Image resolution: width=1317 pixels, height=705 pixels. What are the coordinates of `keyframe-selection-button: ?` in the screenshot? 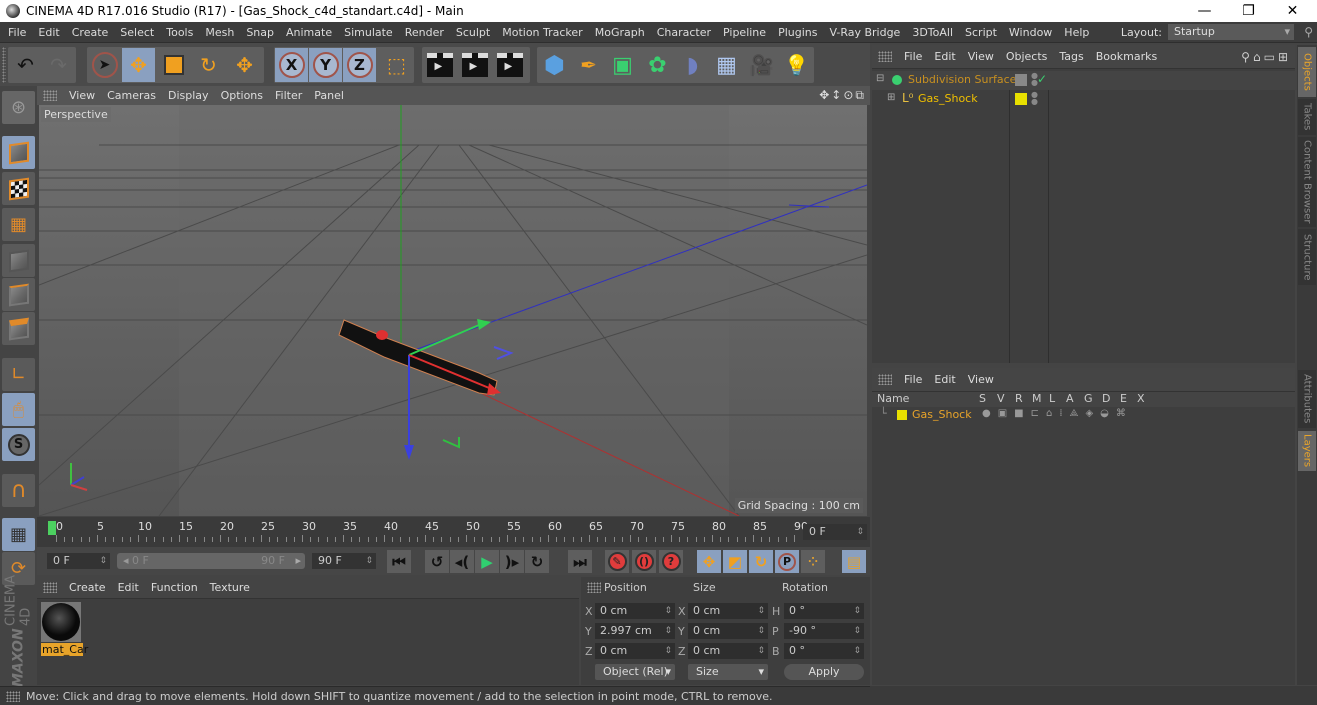 It's located at (671, 561).